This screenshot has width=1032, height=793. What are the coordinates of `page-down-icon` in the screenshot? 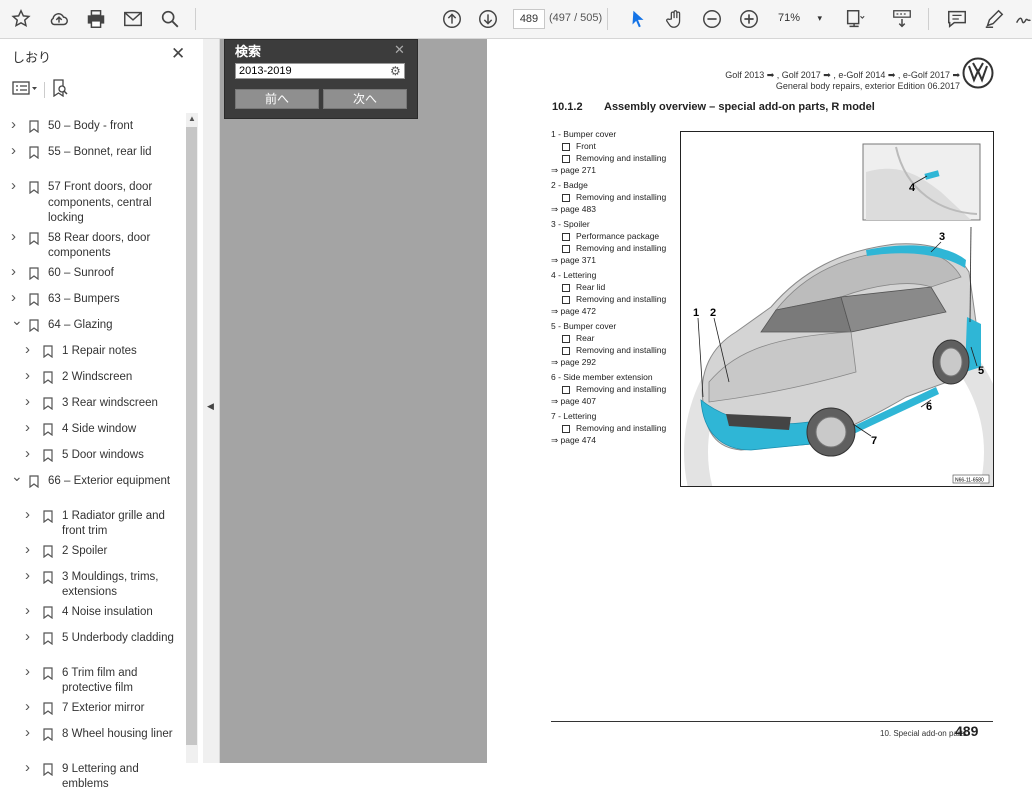 It's located at (488, 19).